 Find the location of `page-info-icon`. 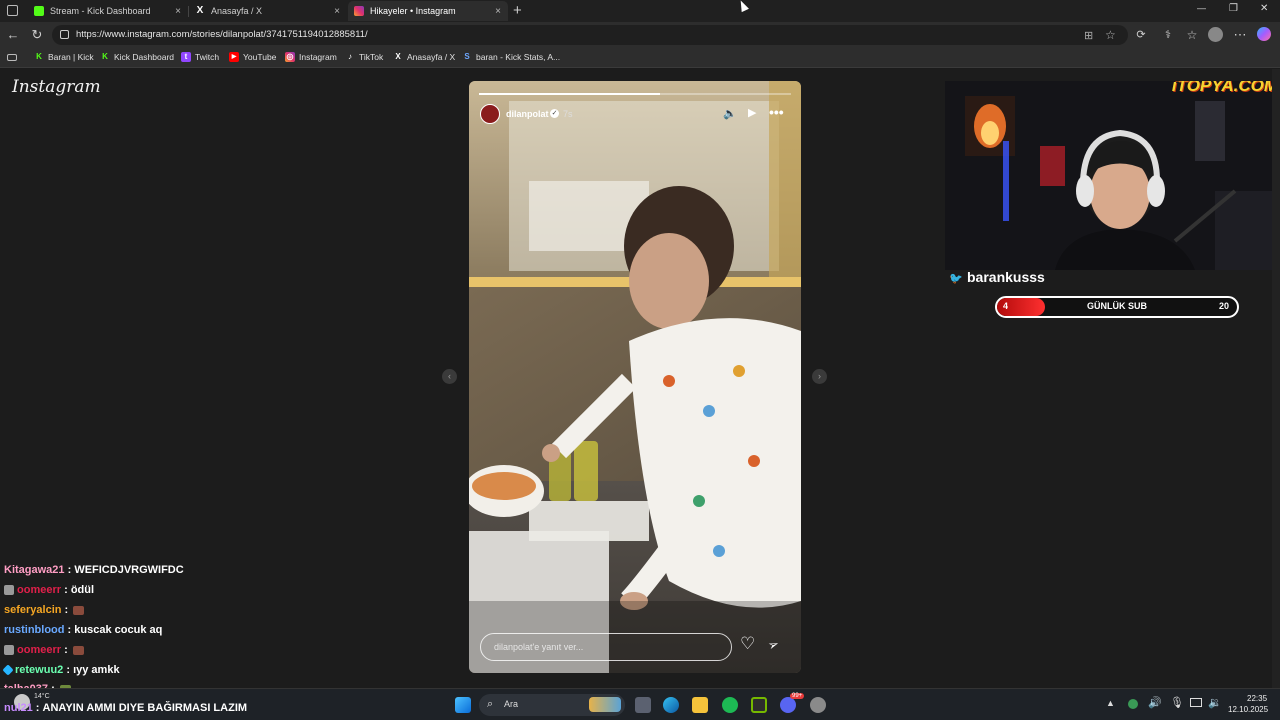

page-info-icon is located at coordinates (64, 34).